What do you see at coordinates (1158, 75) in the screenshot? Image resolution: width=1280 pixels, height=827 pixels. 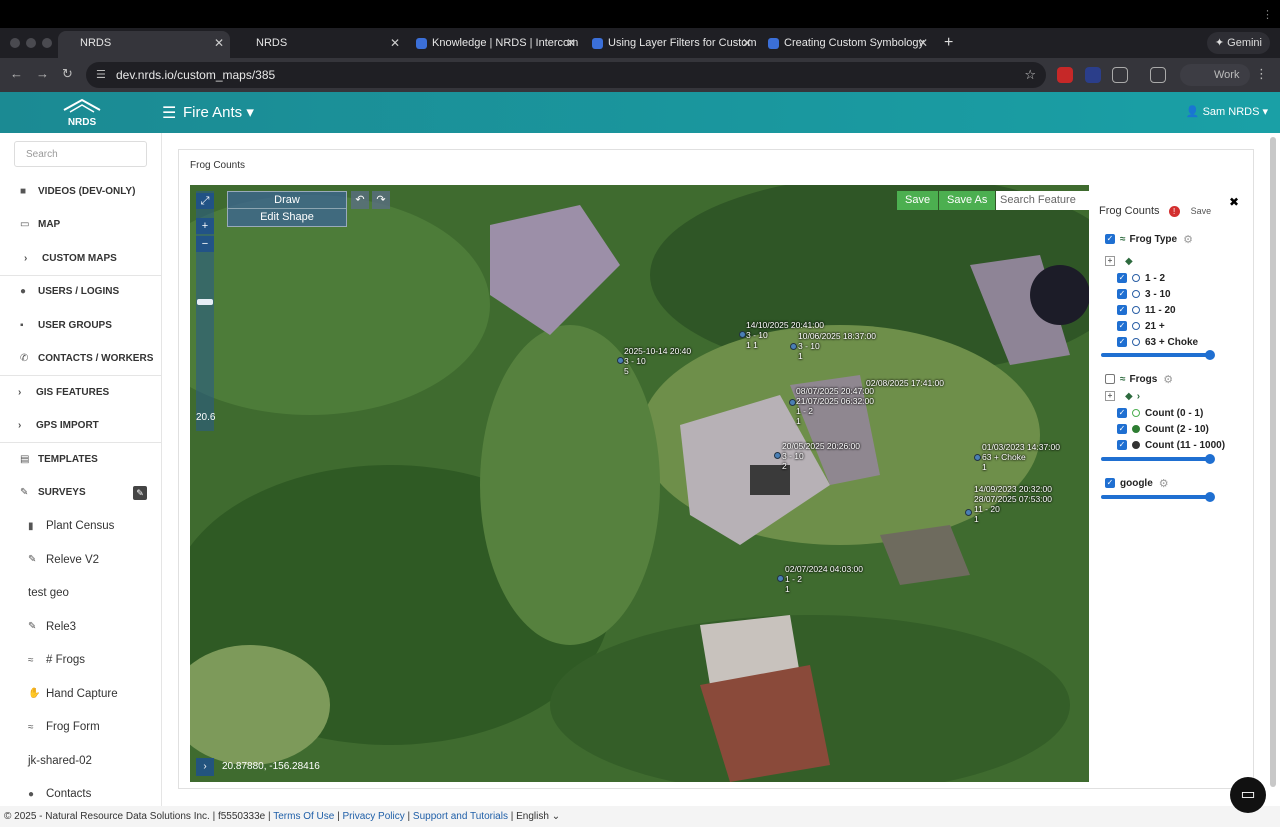 I see `sidepanel-icon` at bounding box center [1158, 75].